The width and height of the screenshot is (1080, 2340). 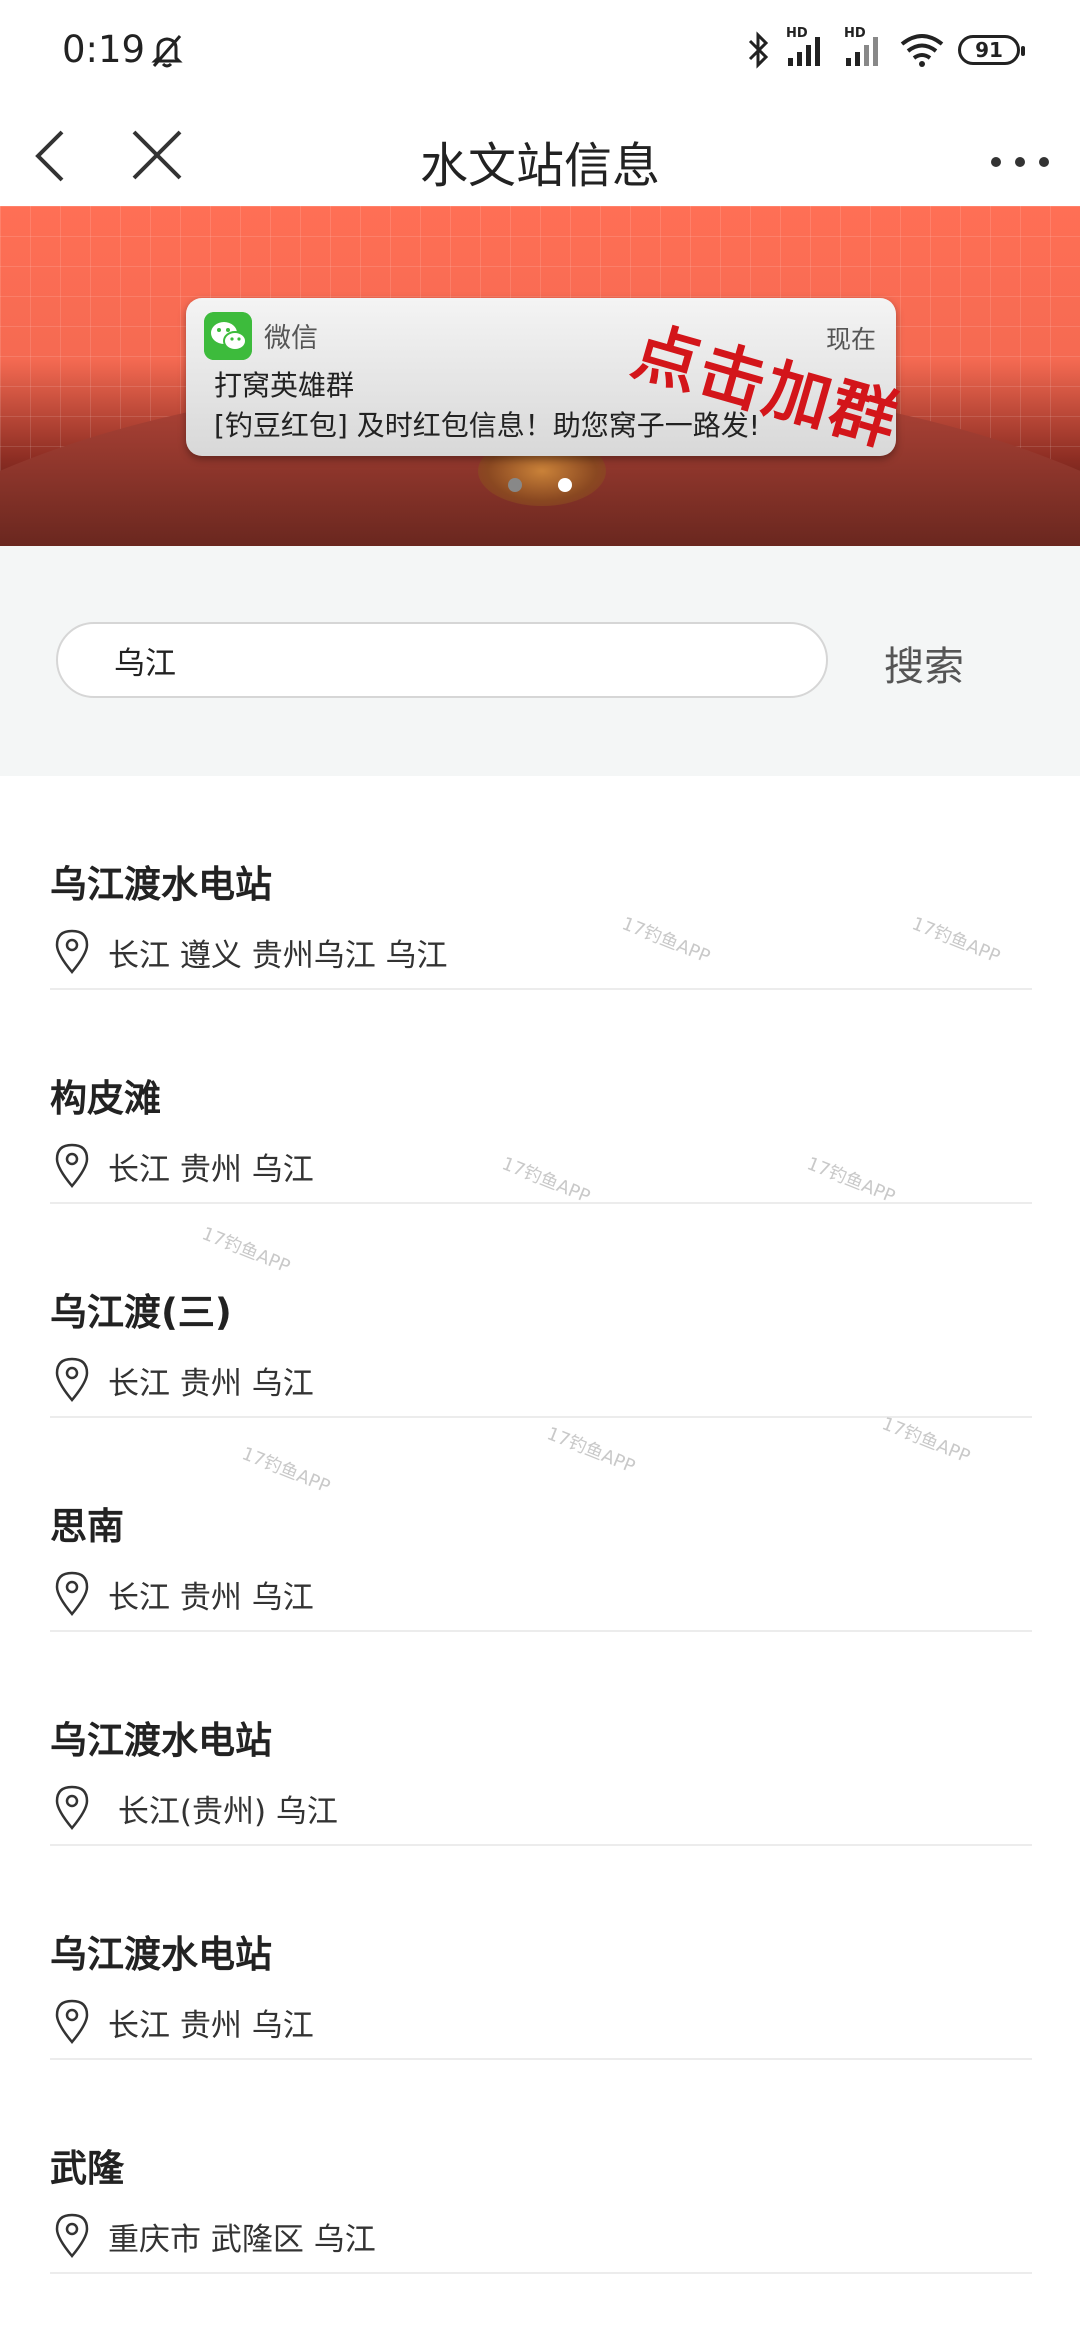 I want to click on signal-2: HD, so click(x=864, y=47).